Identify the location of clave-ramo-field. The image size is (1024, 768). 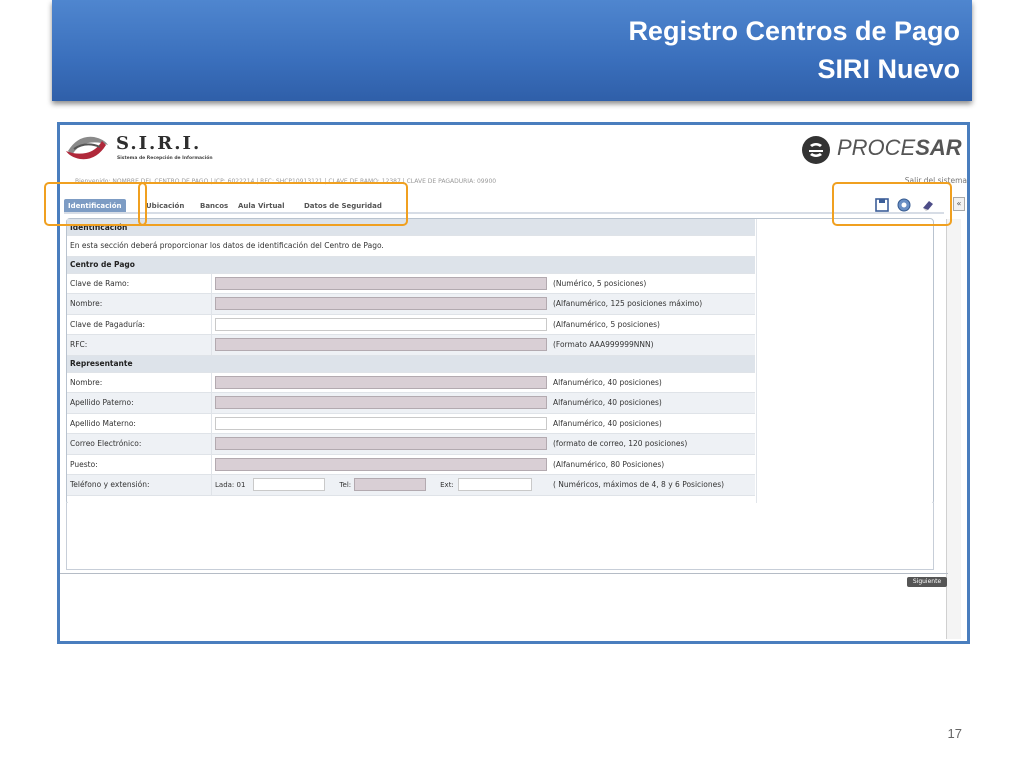
(381, 283).